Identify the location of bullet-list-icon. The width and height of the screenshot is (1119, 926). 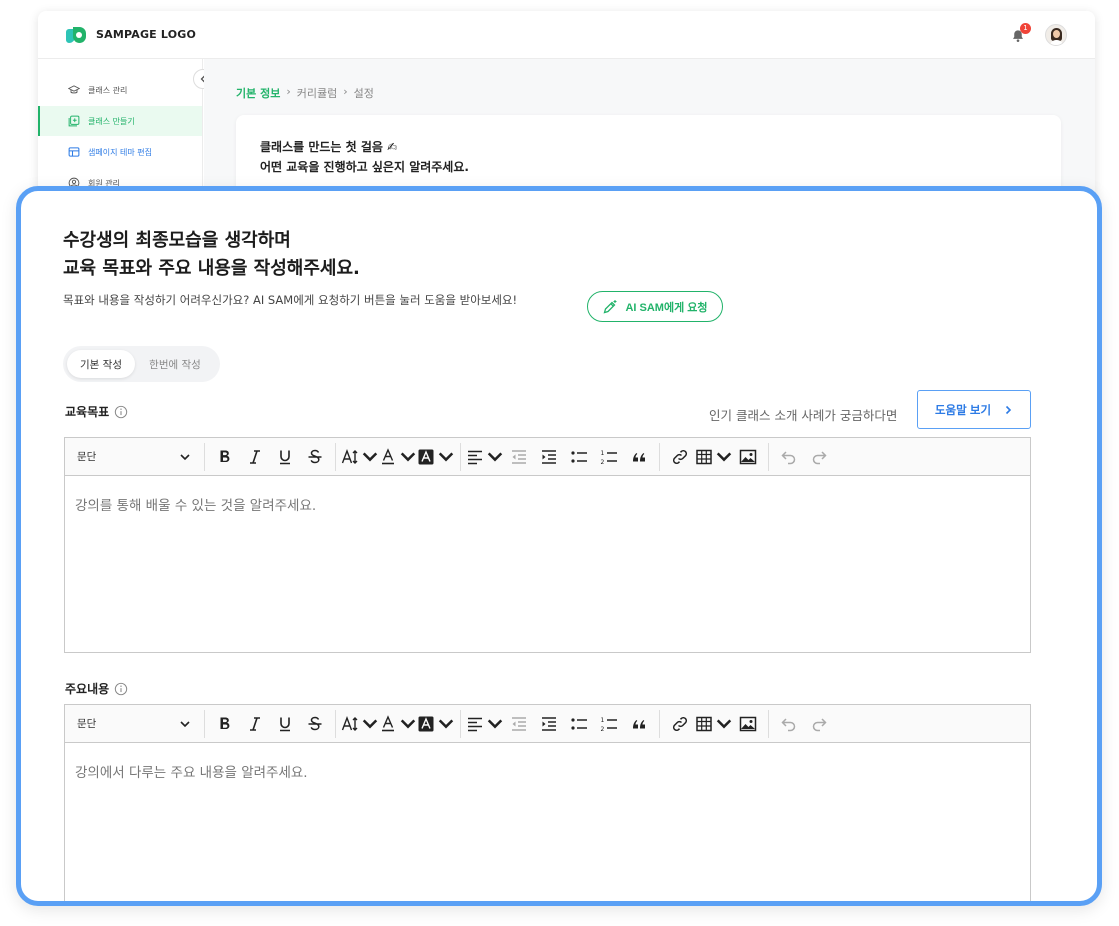
(579, 456).